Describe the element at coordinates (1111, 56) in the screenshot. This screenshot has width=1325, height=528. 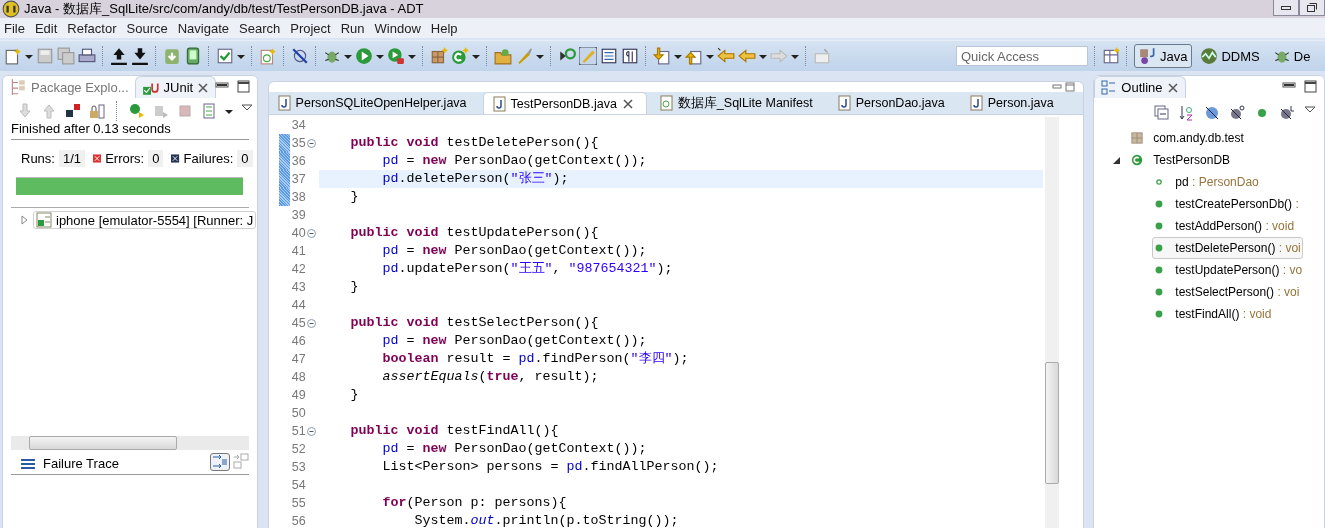
I see `open-perspective-icon` at that location.